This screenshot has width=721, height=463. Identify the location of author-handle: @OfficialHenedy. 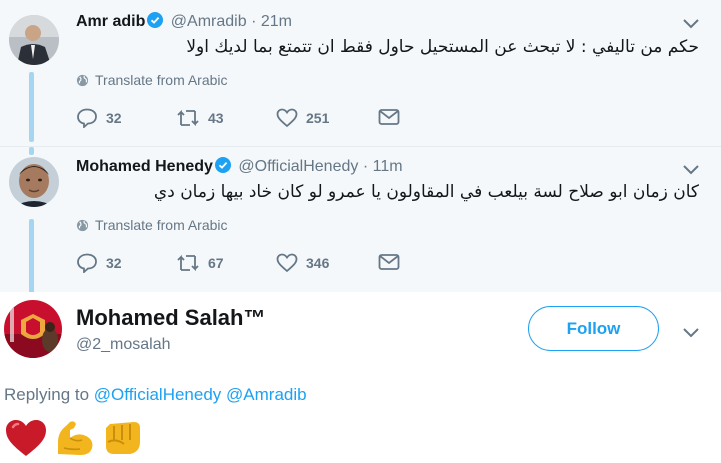
(298, 166).